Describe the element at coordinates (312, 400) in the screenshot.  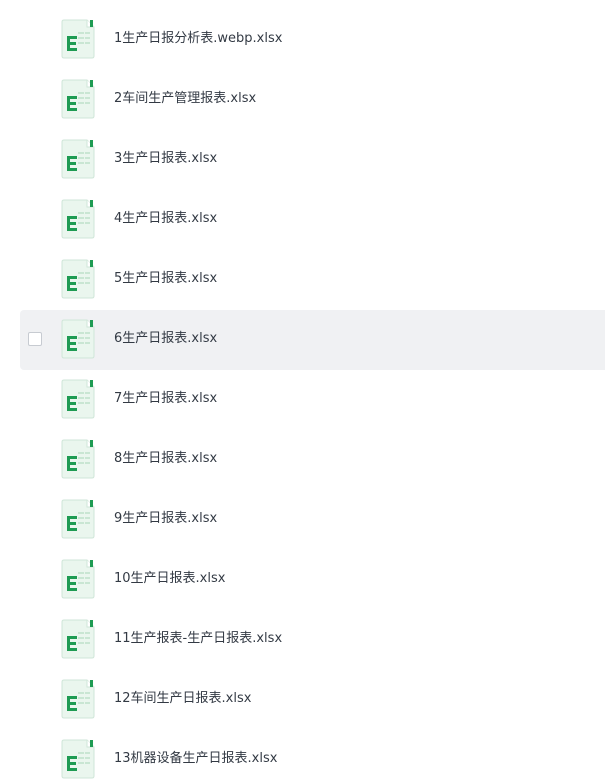
I see `file-row: 7生产日报表.xlsx` at that location.